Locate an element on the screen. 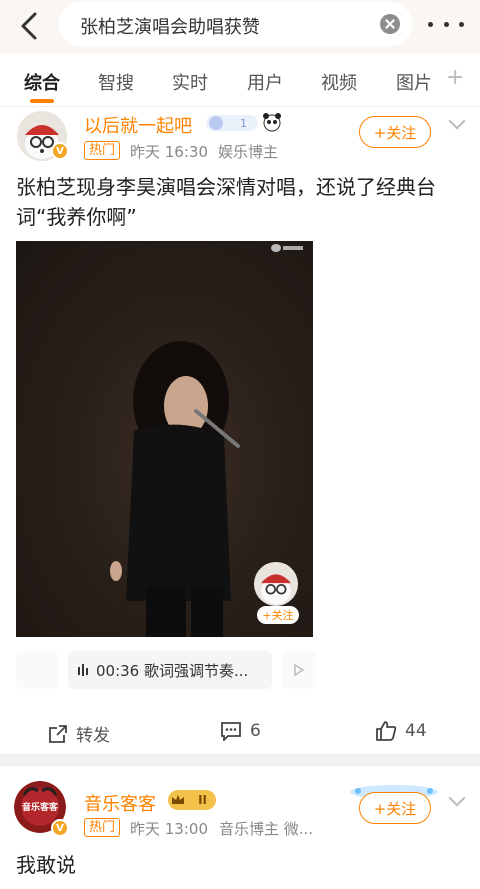 Image resolution: width=480 pixels, height=889 pixels. add-tab-icon: + is located at coordinates (455, 77).